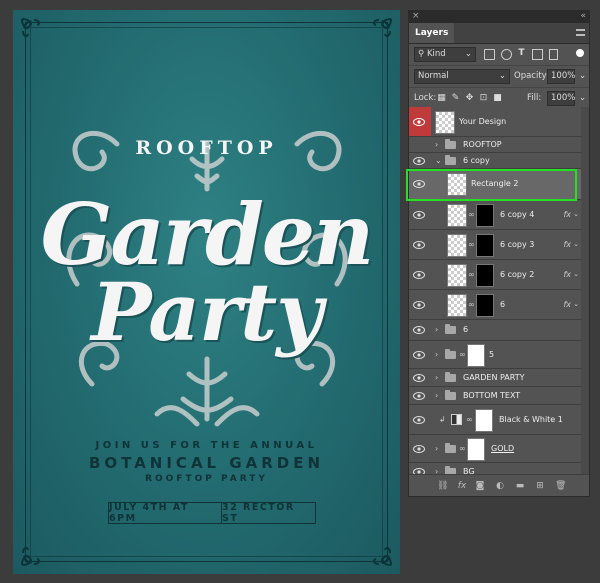 Image resolution: width=600 pixels, height=583 pixels. Describe the element at coordinates (503, 304) in the screenshot. I see `layer-name: 6` at that location.